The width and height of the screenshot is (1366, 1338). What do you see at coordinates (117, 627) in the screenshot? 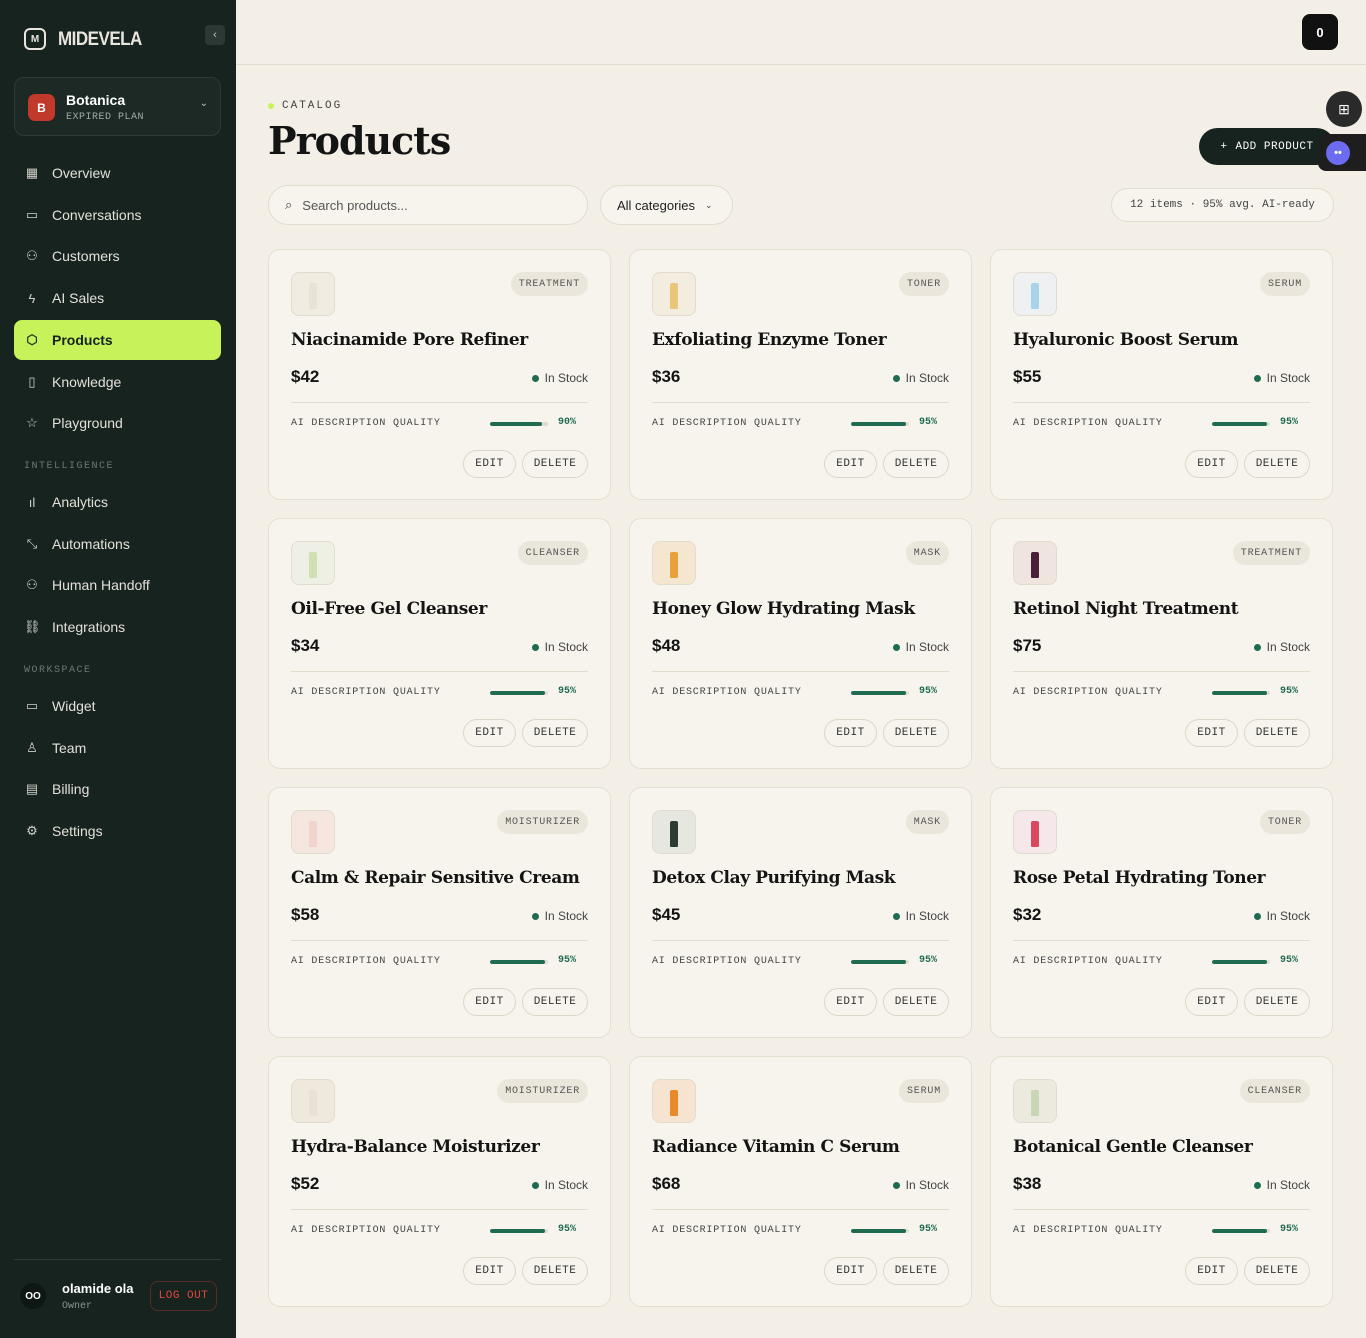
I see `sidebar-item-integrations: ⛓ Integrations` at bounding box center [117, 627].